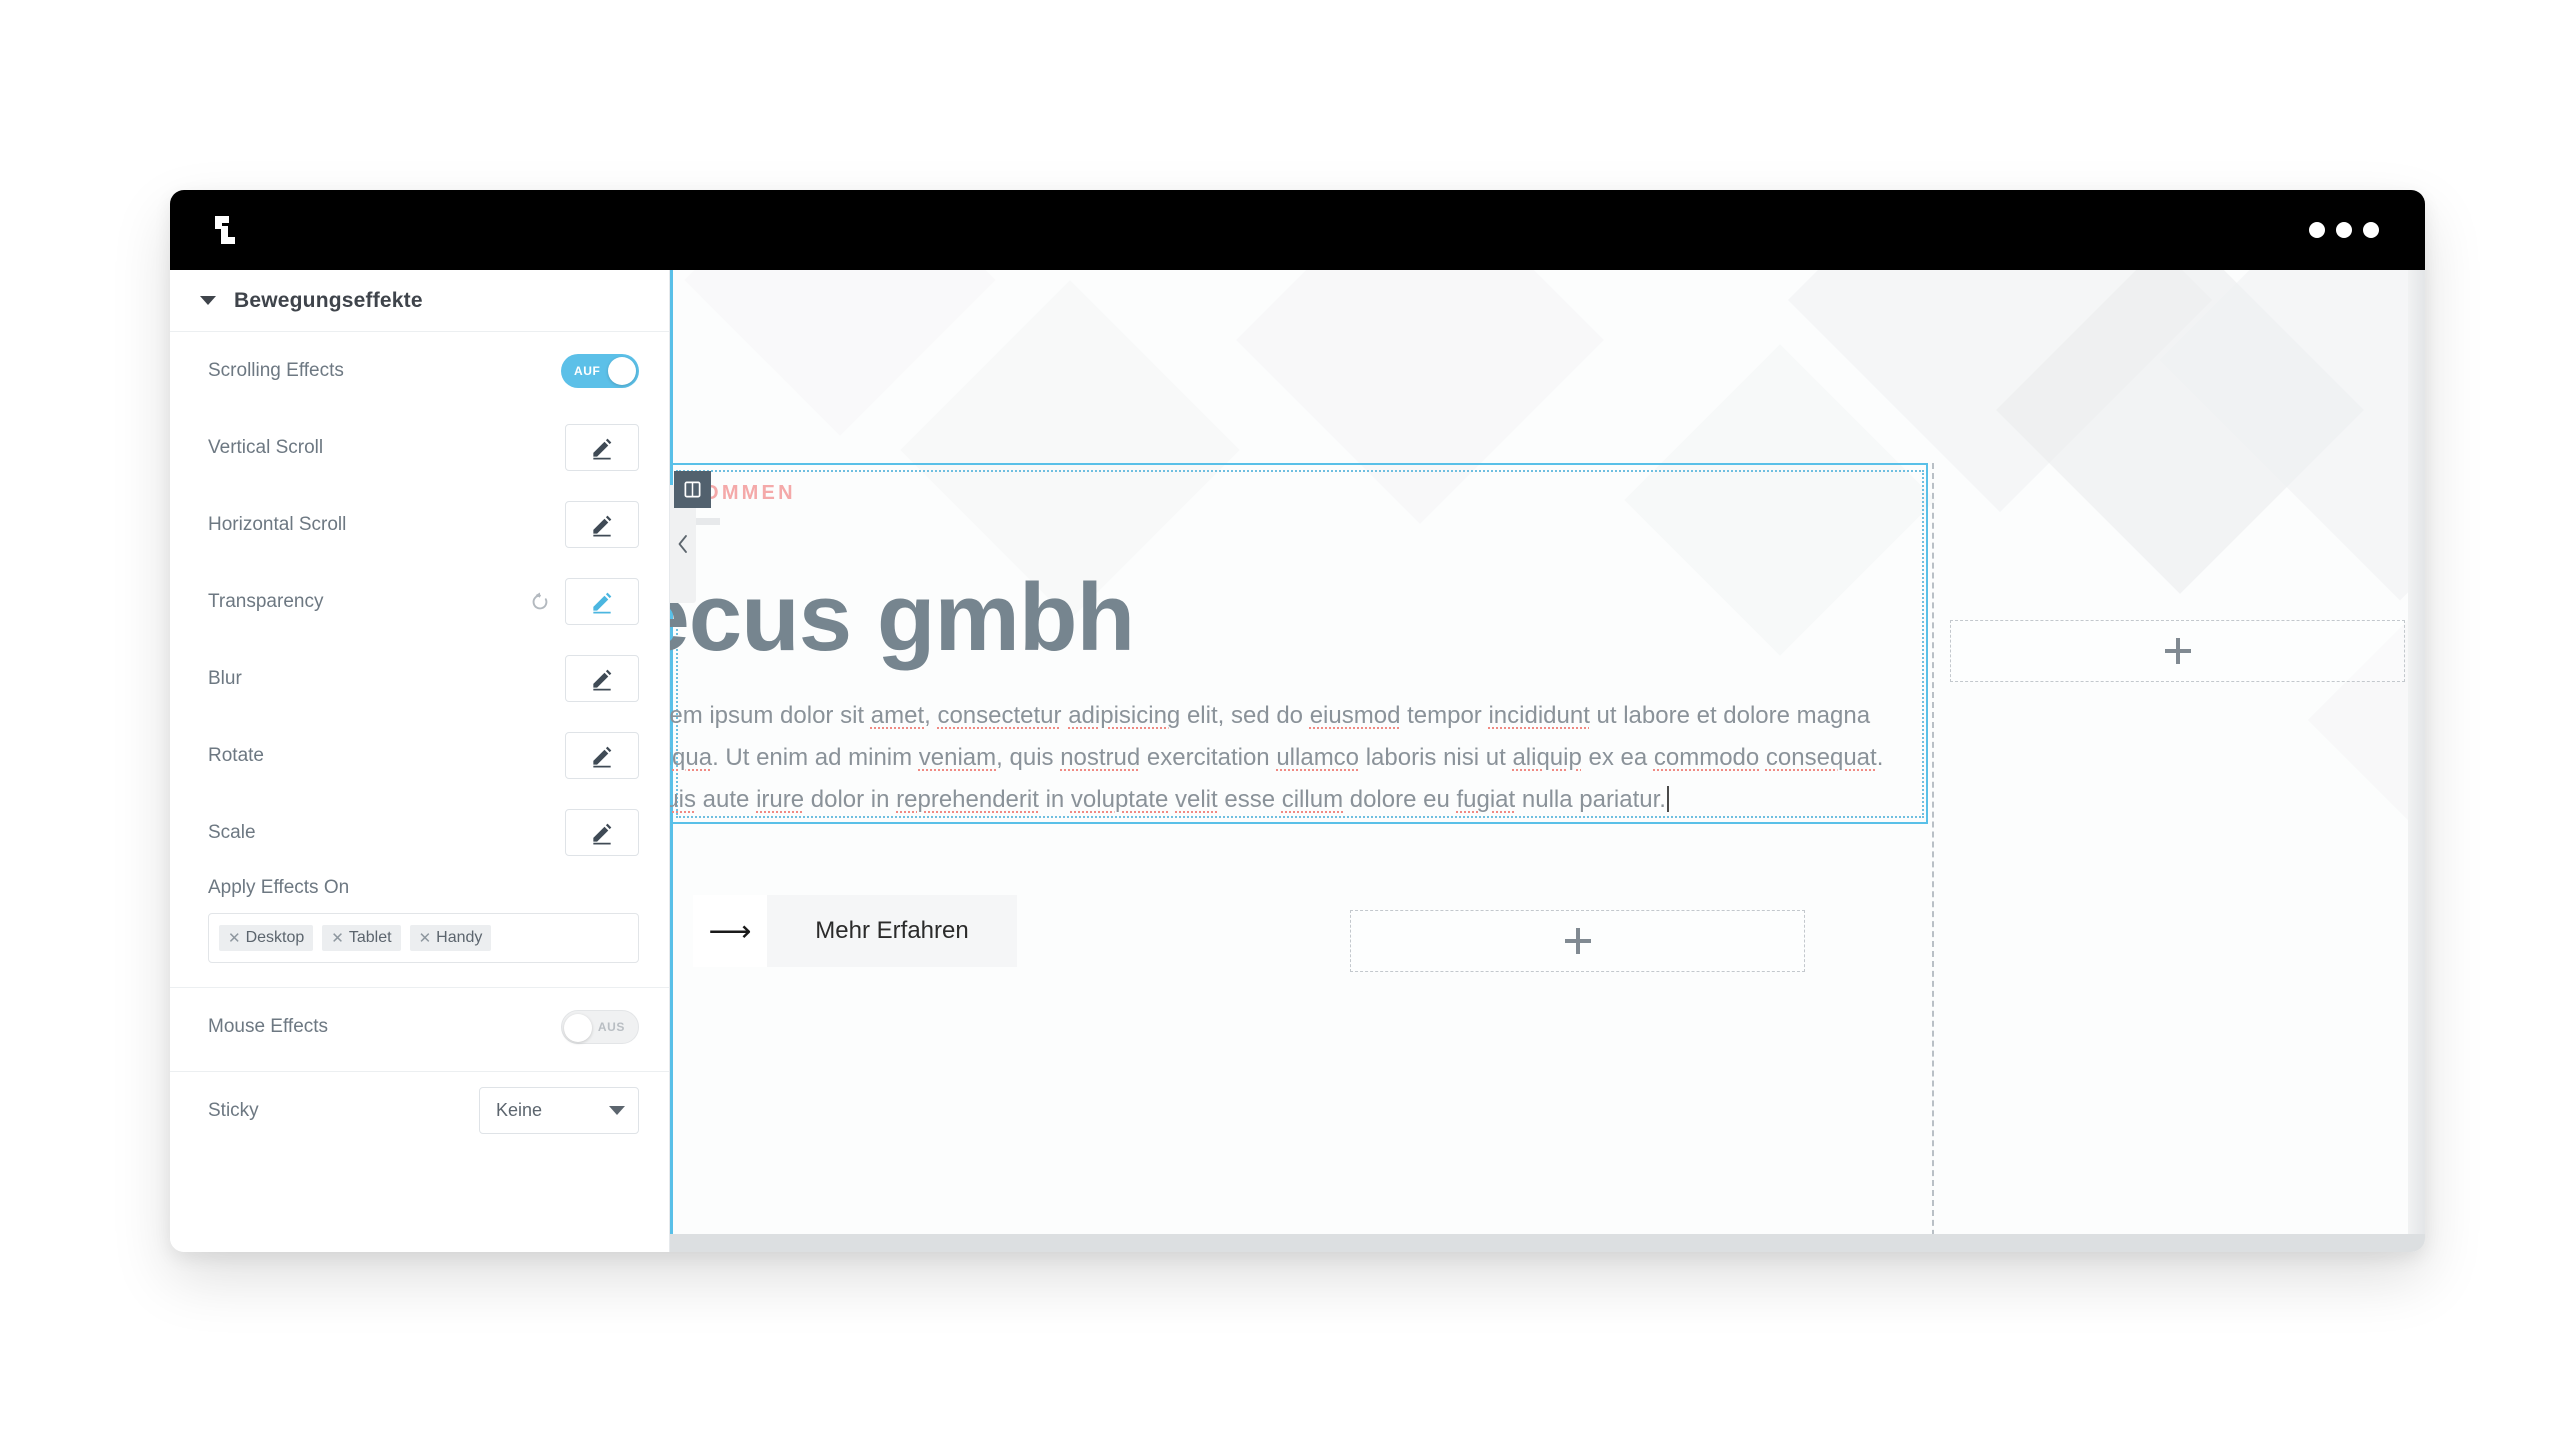 Image resolution: width=2560 pixels, height=1440 pixels. I want to click on tag-tablet: ✕ Tablet, so click(361, 938).